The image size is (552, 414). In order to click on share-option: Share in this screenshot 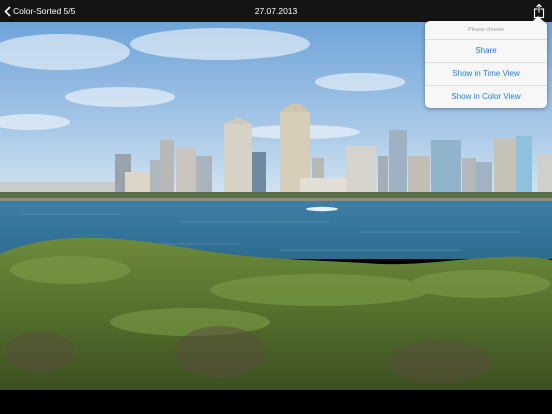, I will do `click(486, 51)`.